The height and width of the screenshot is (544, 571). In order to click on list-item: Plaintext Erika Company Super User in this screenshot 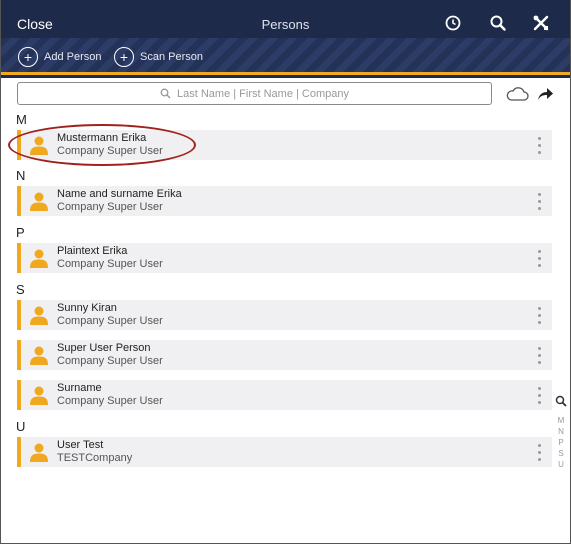, I will do `click(284, 258)`.